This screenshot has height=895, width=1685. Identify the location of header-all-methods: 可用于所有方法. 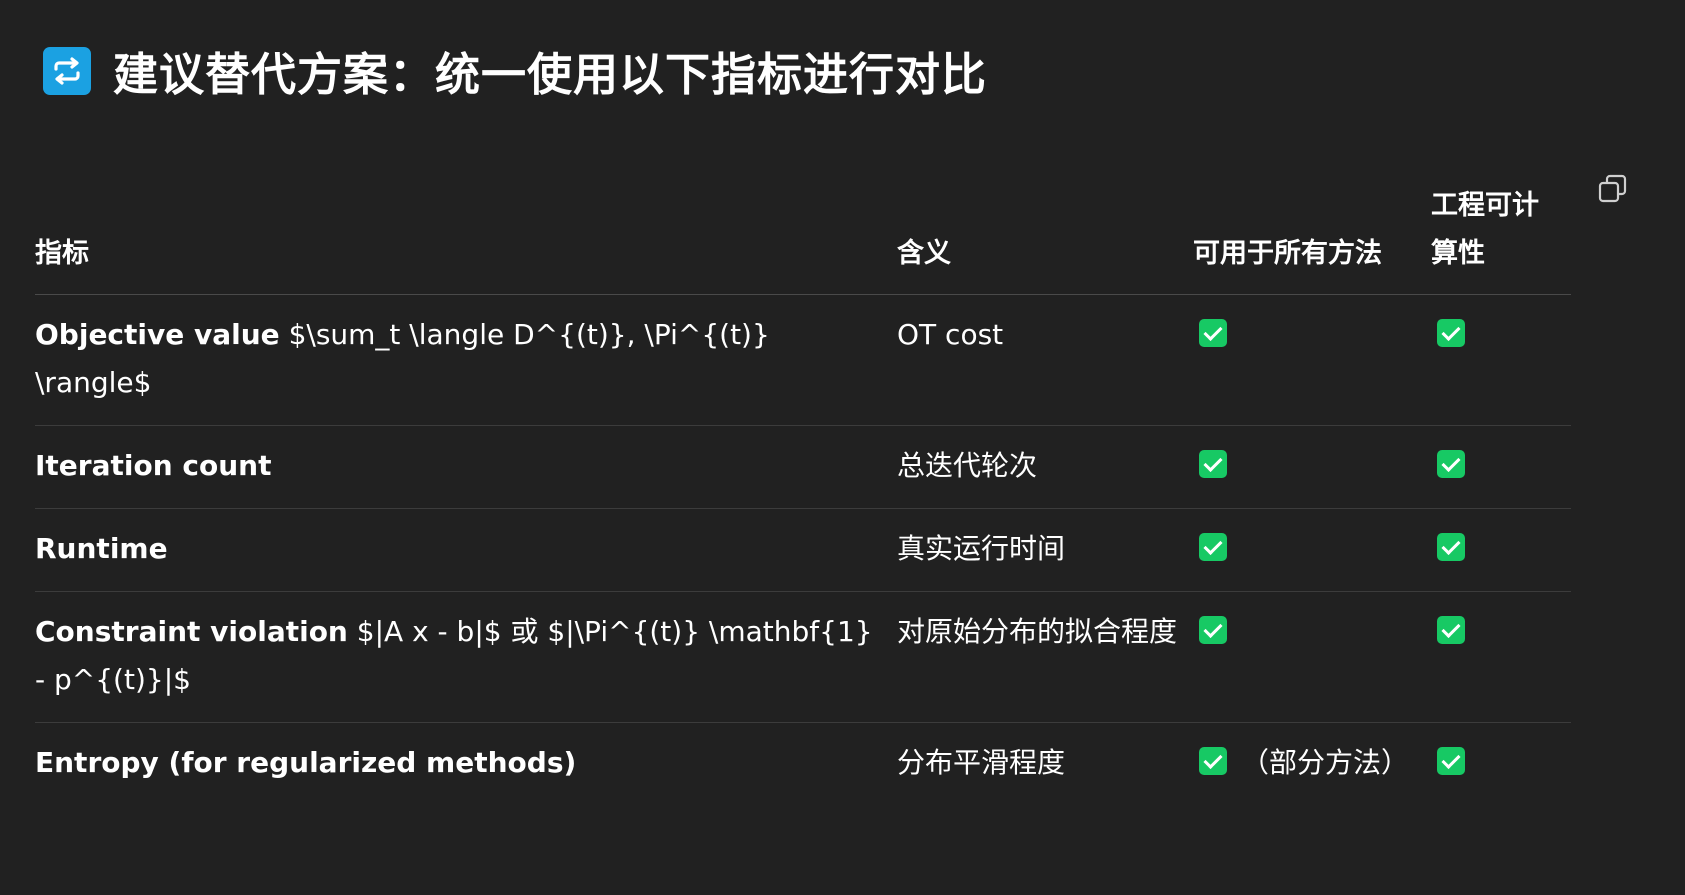
(1312, 232).